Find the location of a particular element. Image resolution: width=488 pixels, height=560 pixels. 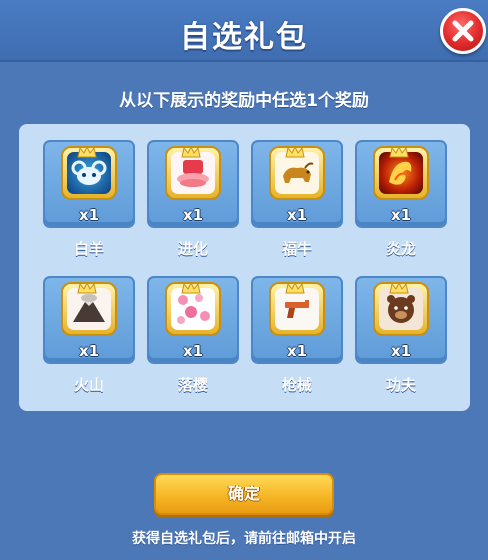

reward-item-gun: x1 枪械 is located at coordinates (297, 336).